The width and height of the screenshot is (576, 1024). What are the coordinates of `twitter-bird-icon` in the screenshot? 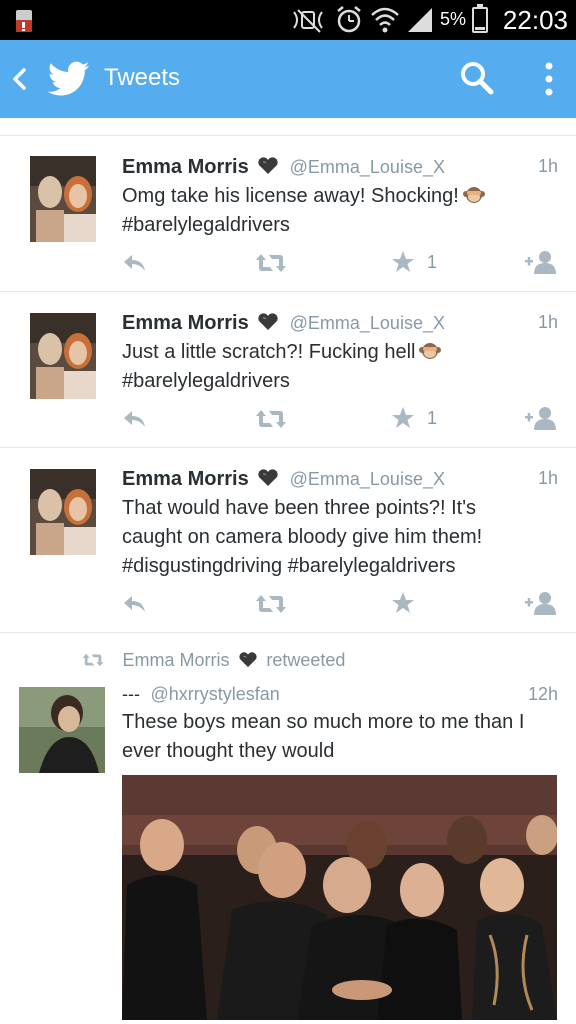 It's located at (68, 79).